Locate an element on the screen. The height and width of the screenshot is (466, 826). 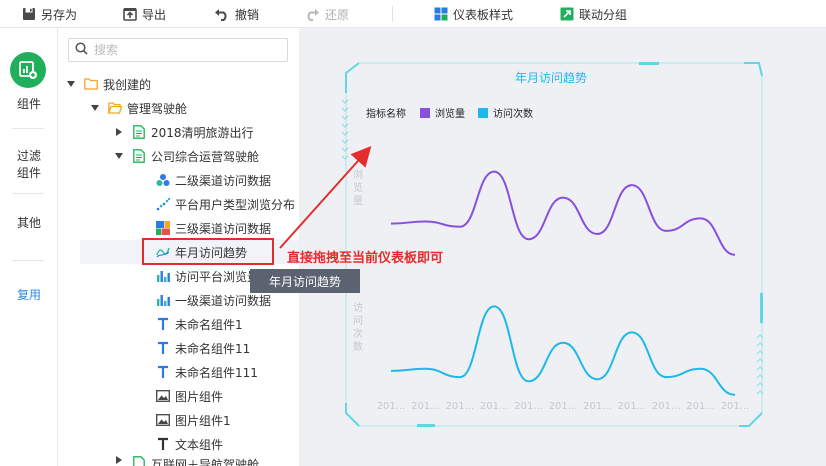
drag-source-highlight is located at coordinates (208, 251).